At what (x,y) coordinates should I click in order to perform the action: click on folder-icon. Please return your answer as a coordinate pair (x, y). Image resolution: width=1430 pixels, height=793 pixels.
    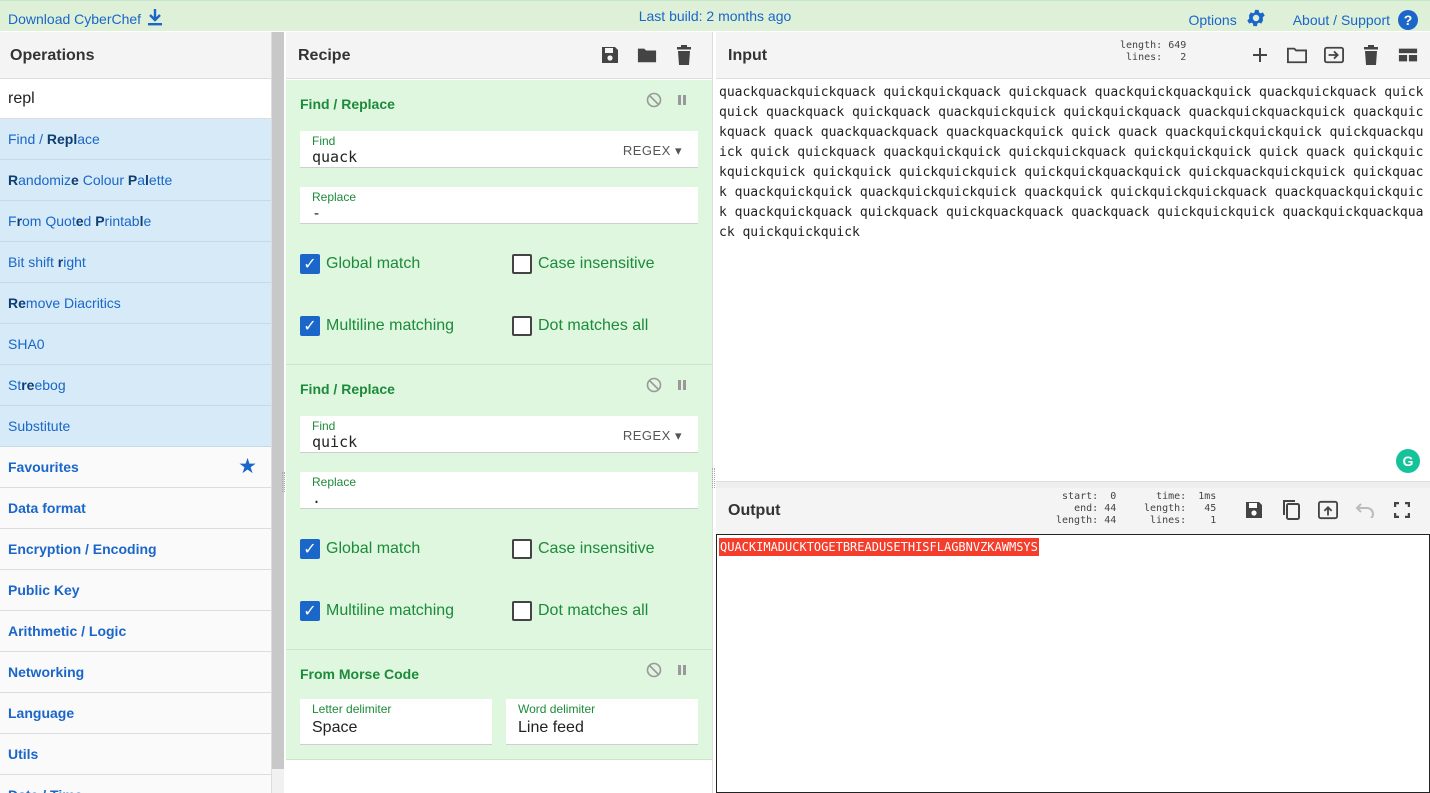
    Looking at the image, I should click on (647, 55).